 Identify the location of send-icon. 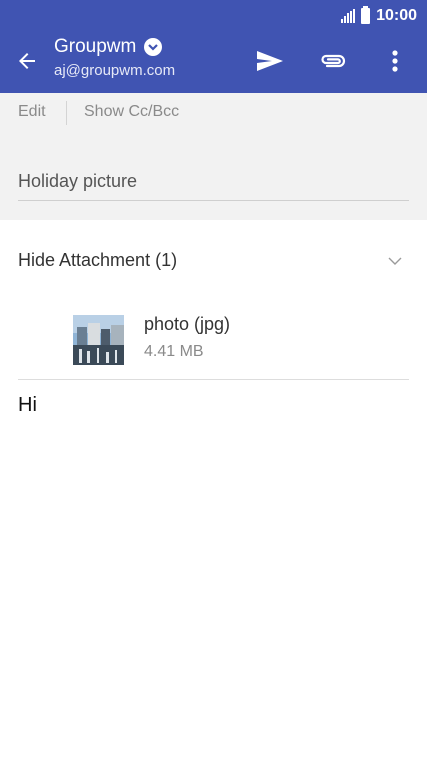
(270, 61).